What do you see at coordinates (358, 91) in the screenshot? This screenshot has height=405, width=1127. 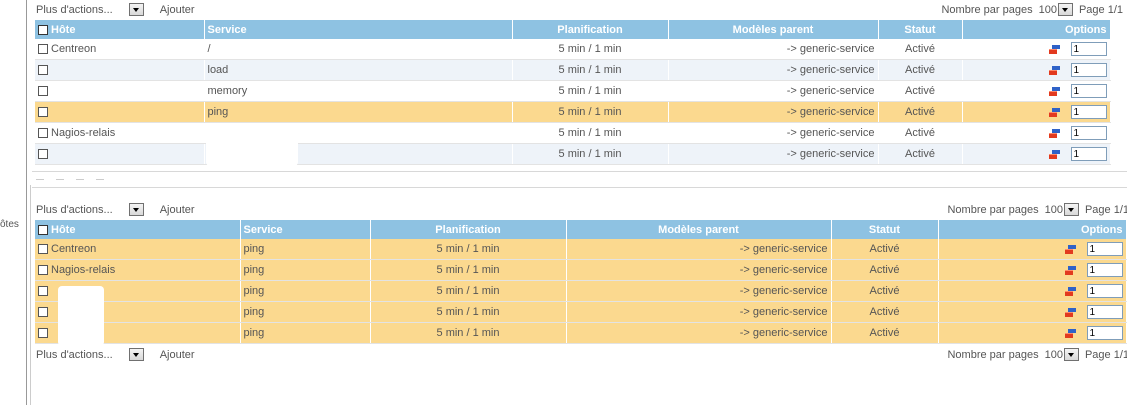 I see `service-name: memory` at bounding box center [358, 91].